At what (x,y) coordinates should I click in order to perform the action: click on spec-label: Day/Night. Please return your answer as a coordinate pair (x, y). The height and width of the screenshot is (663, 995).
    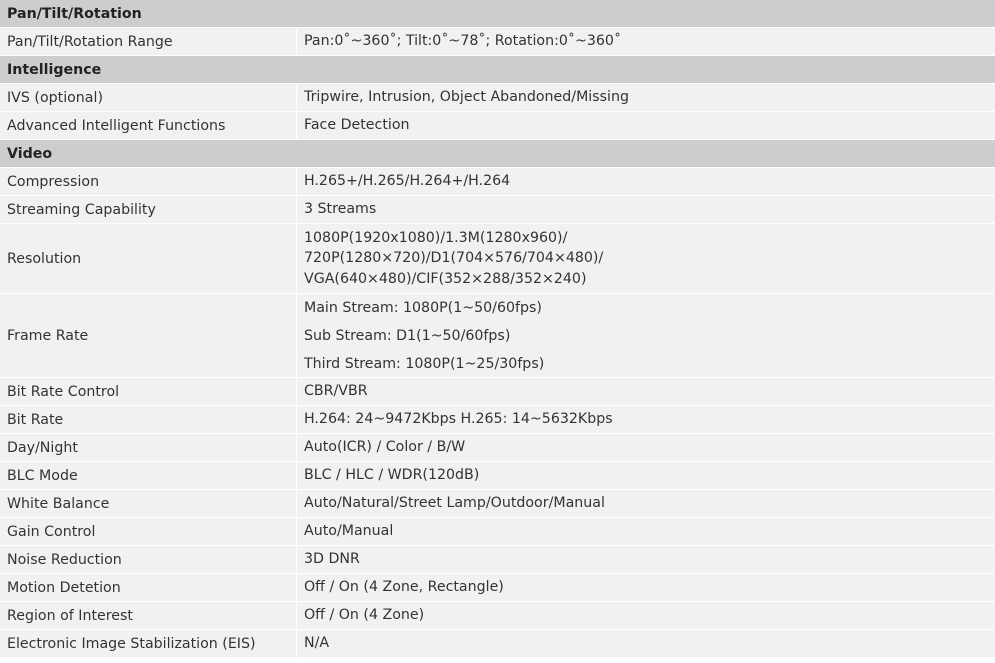
    Looking at the image, I should click on (148, 447).